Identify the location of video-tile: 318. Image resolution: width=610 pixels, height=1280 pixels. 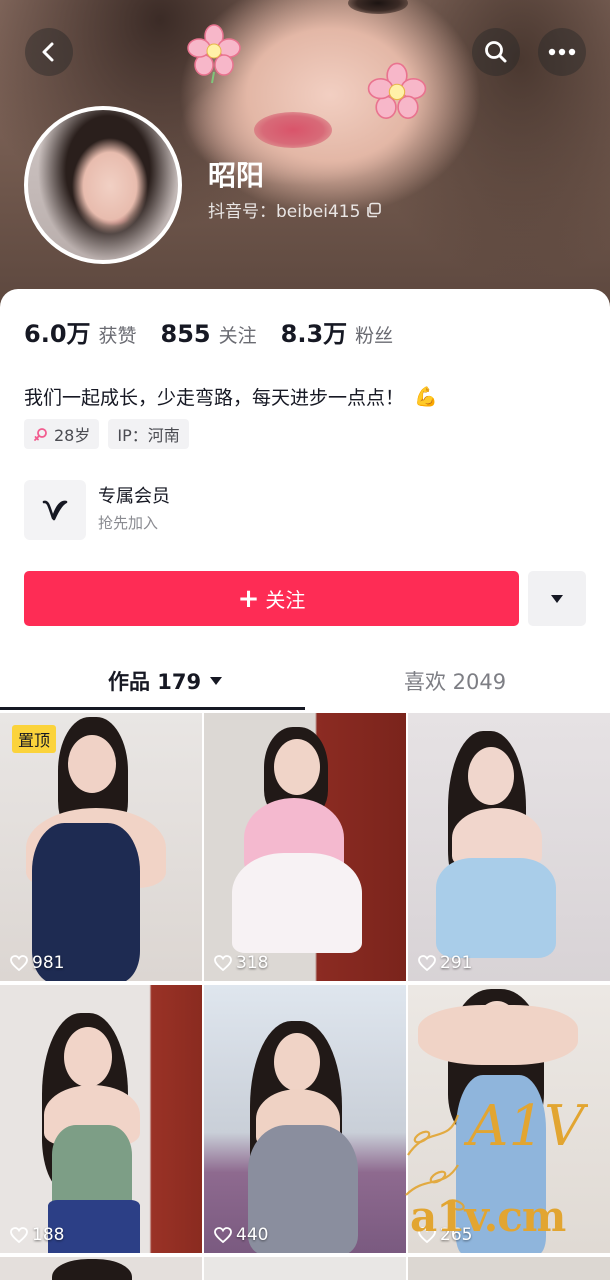
(305, 847).